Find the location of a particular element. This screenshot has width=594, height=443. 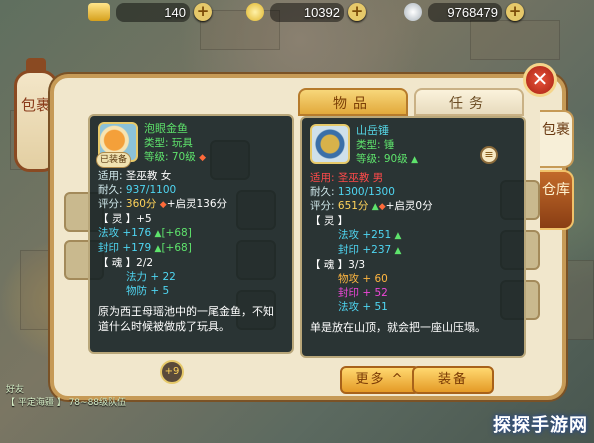

hun-line: 物防 + 5 is located at coordinates (148, 291).